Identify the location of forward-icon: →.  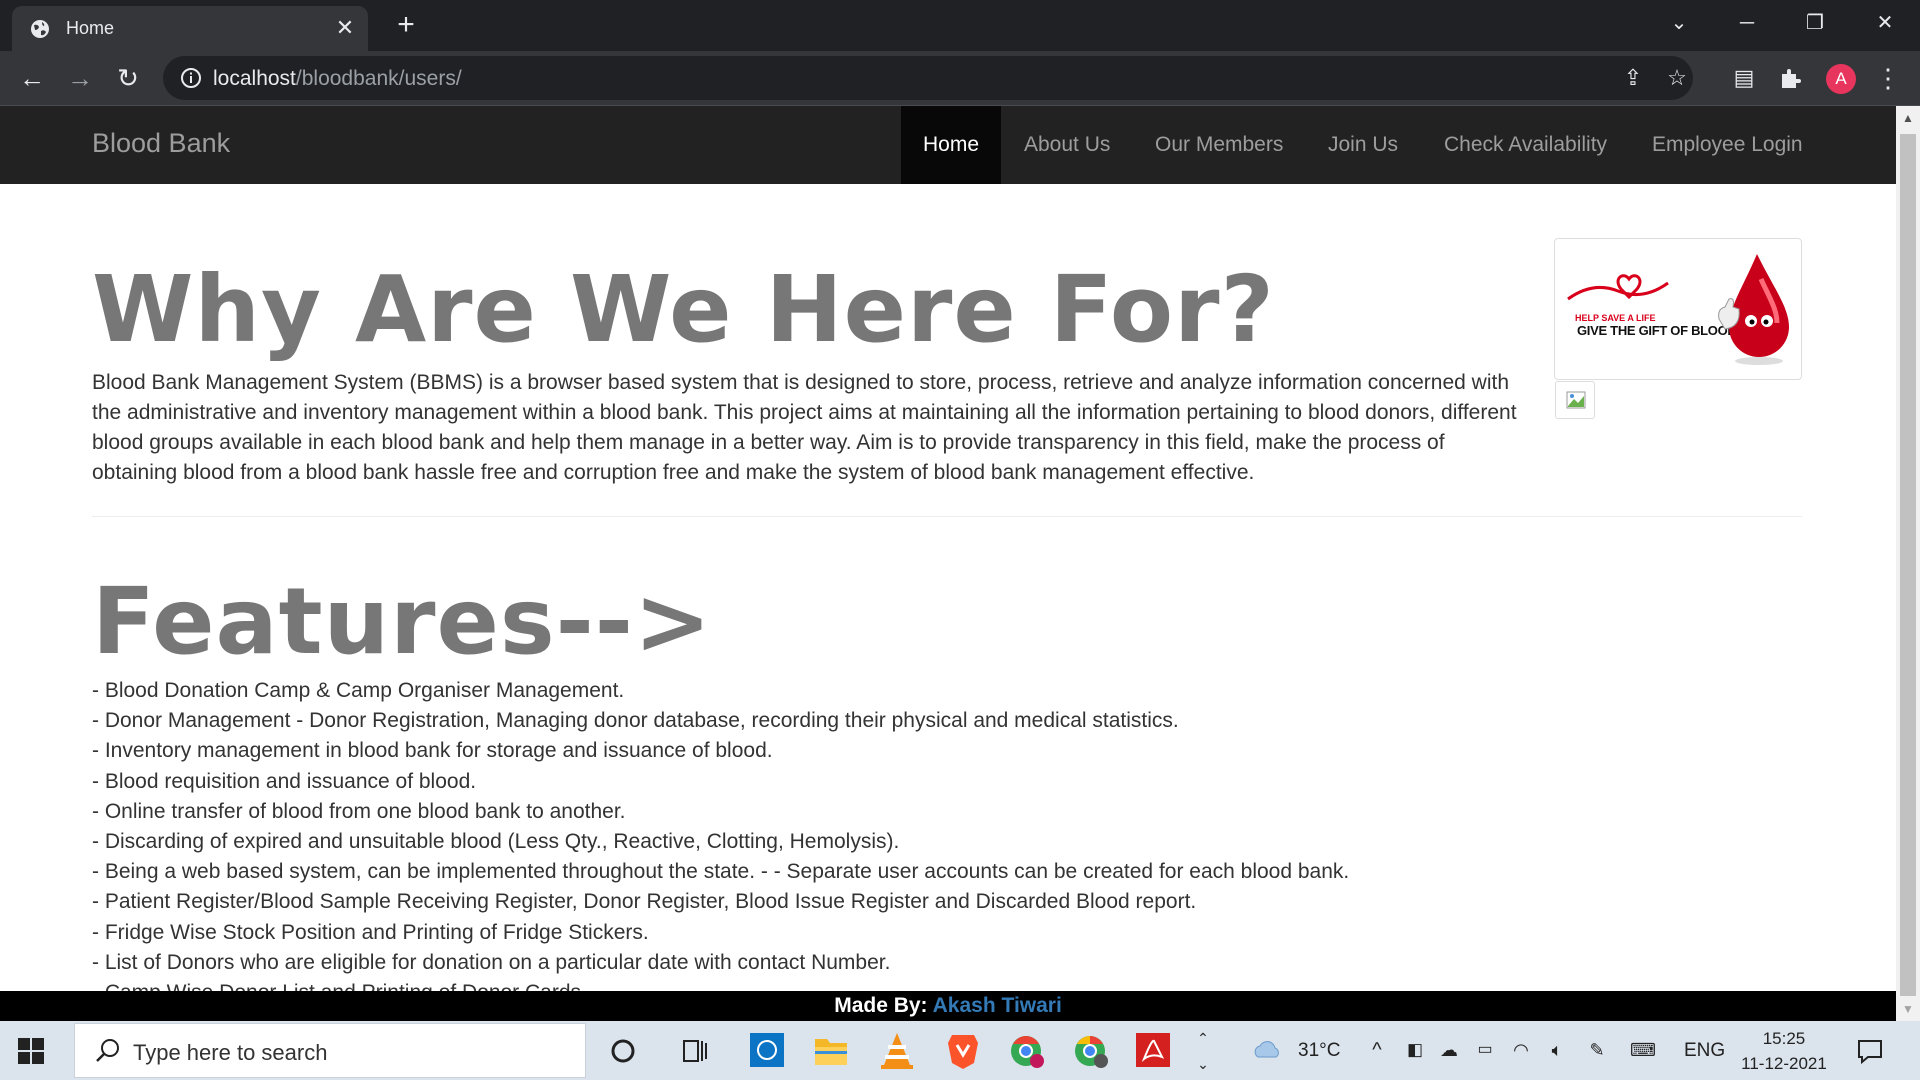
(80, 78).